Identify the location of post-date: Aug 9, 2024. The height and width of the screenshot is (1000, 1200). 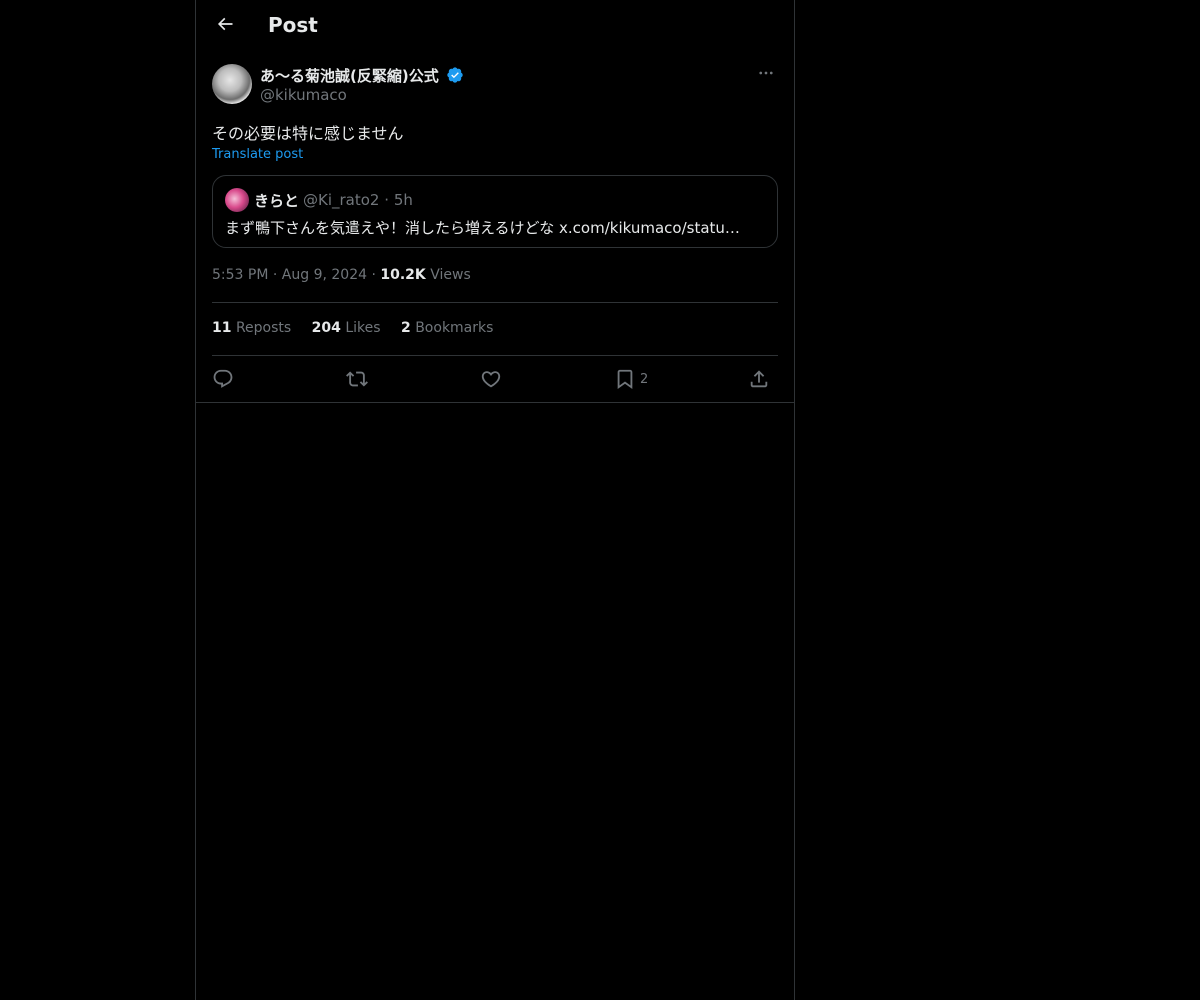
(324, 275).